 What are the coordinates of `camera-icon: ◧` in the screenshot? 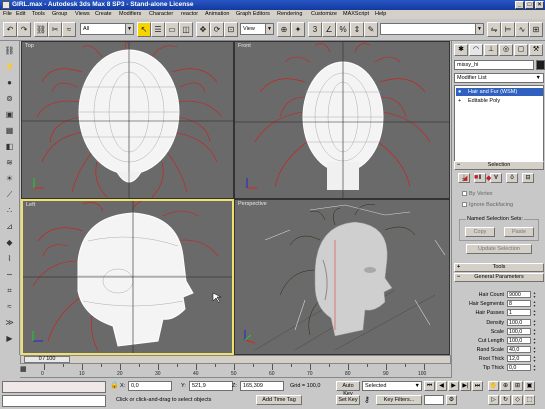 It's located at (9, 147).